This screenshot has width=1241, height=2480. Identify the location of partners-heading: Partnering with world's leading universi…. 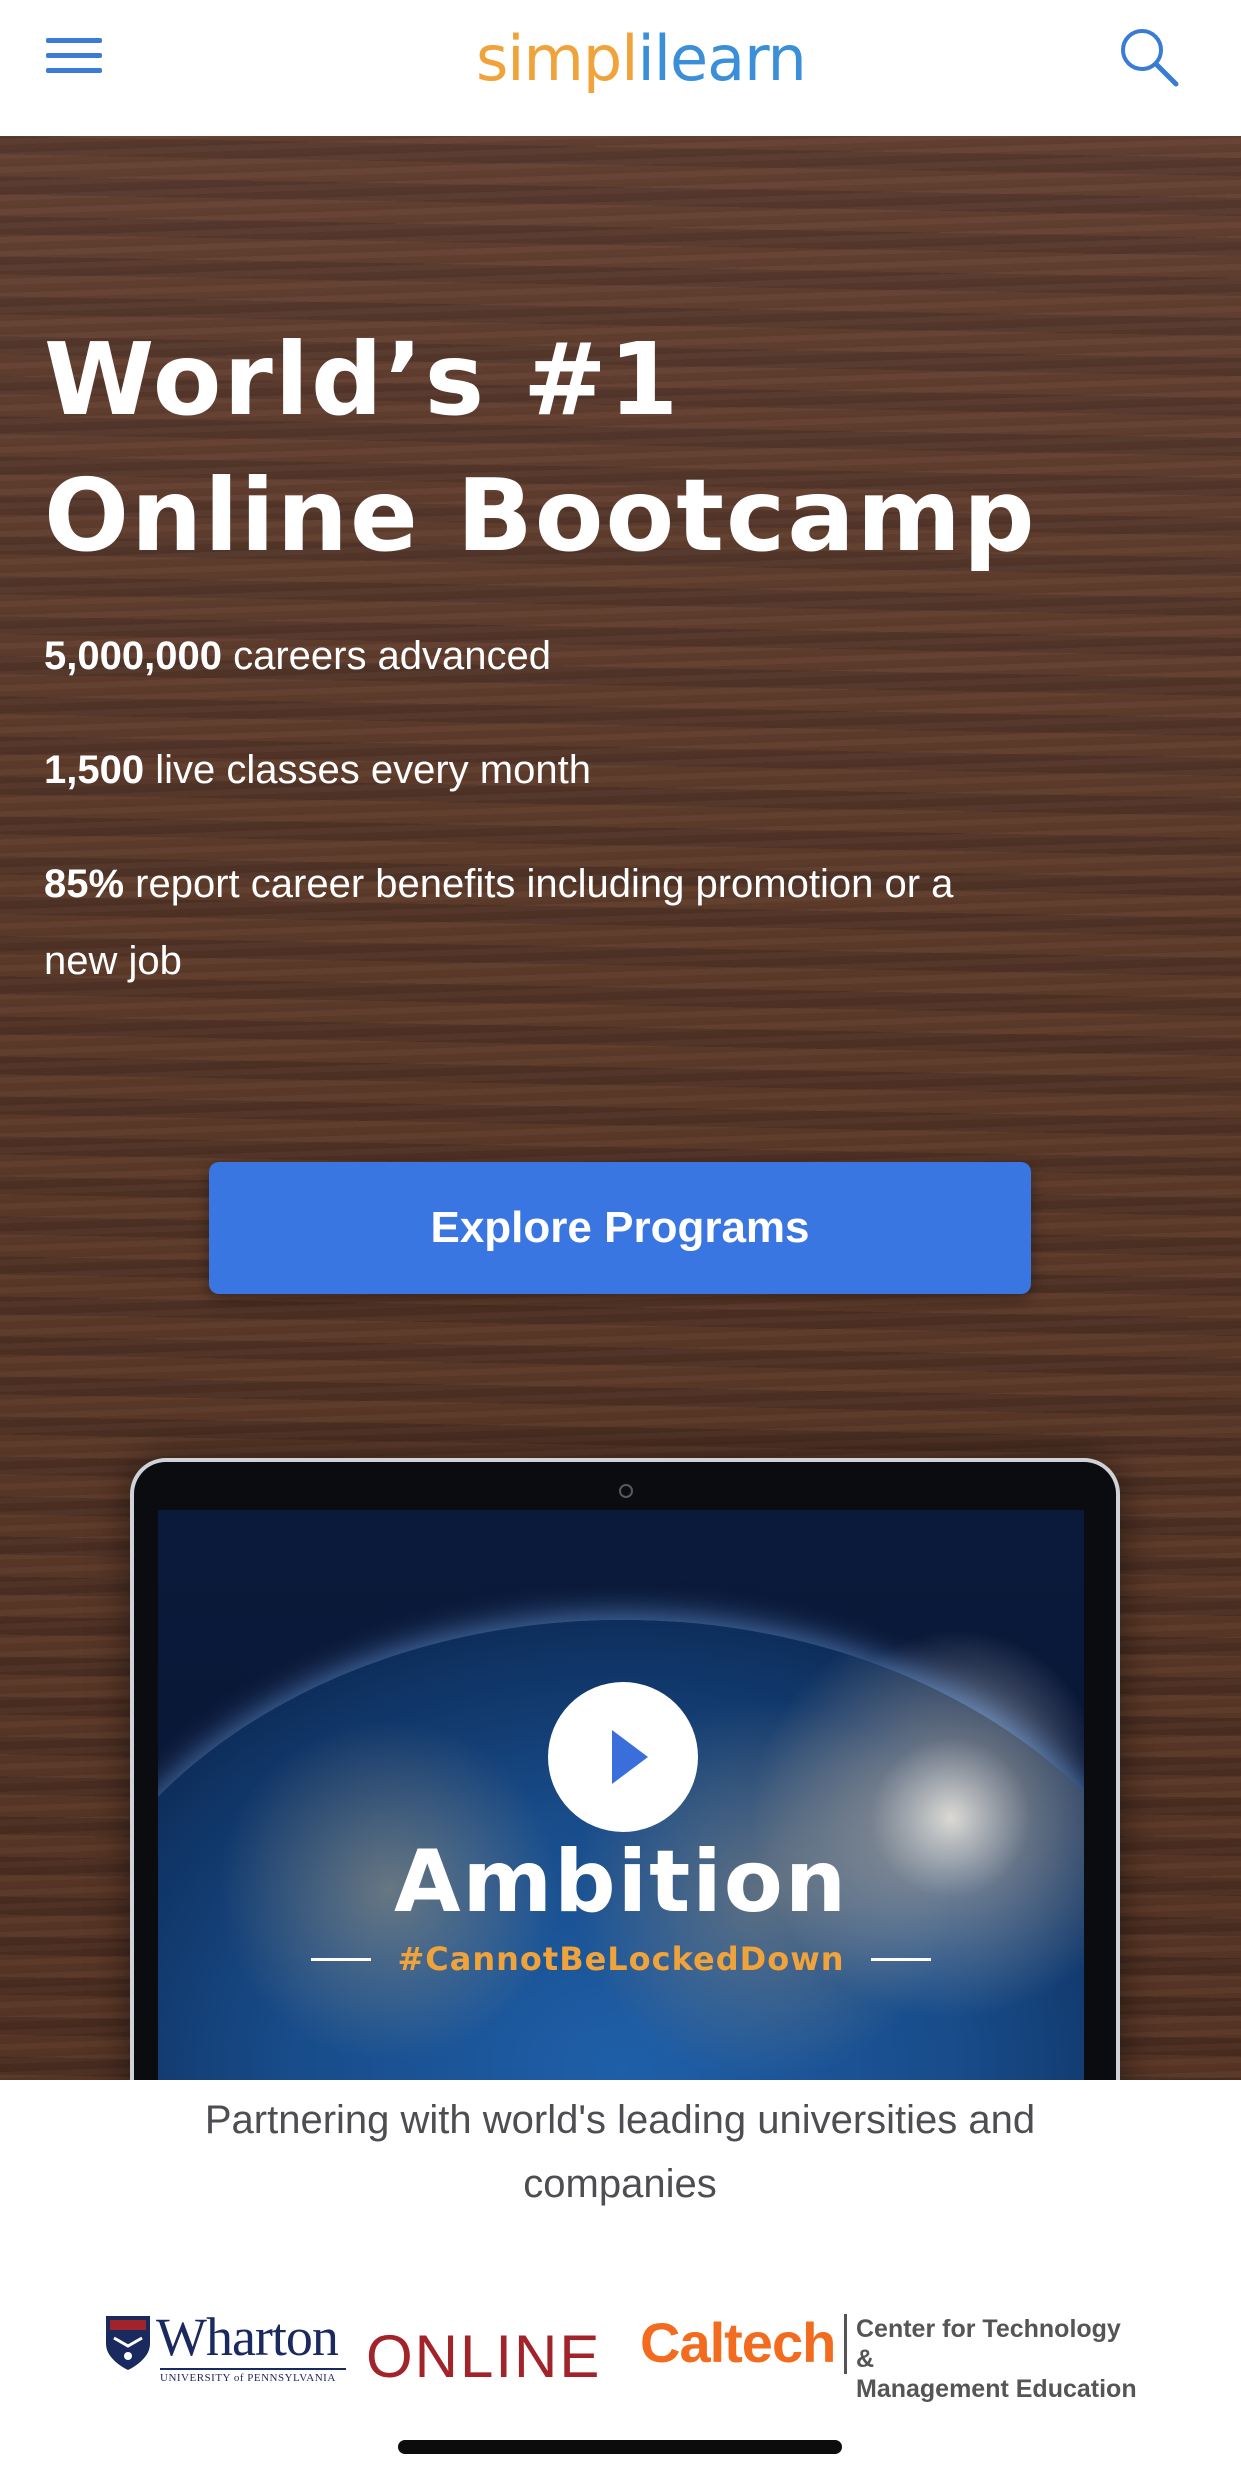
(620, 2152).